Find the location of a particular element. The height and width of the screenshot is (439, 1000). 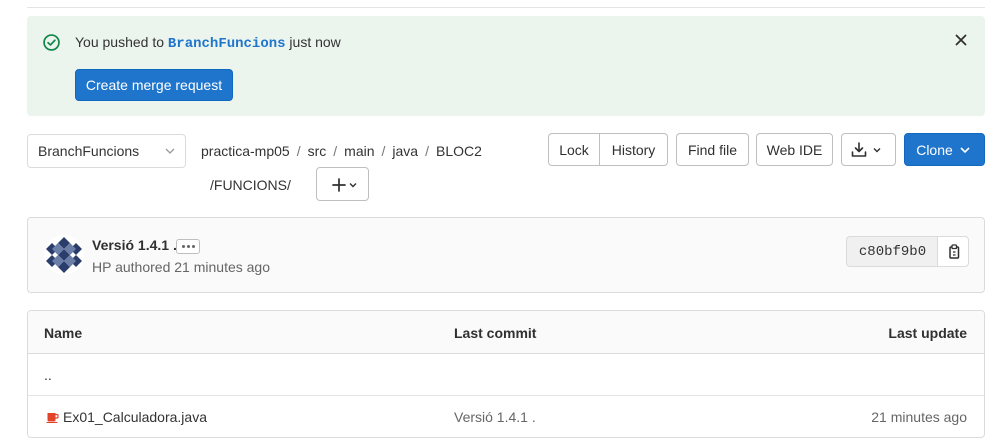

clone-button: Clone is located at coordinates (944, 149).